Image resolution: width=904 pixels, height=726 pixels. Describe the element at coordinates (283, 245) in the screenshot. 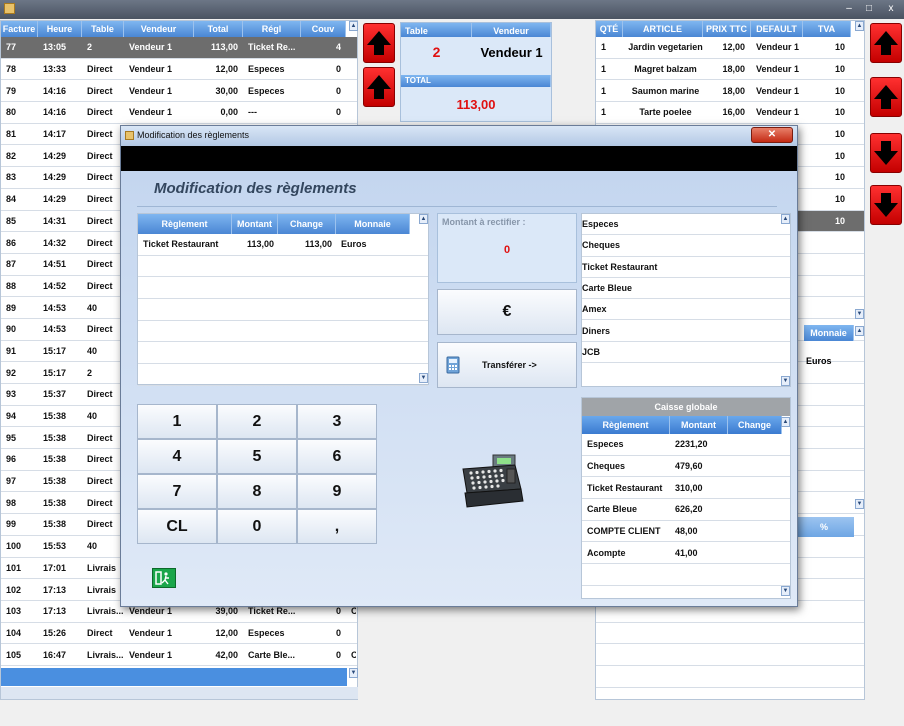

I see `payment-row: Ticket Restaurant 113,00 113,00 Euros` at that location.